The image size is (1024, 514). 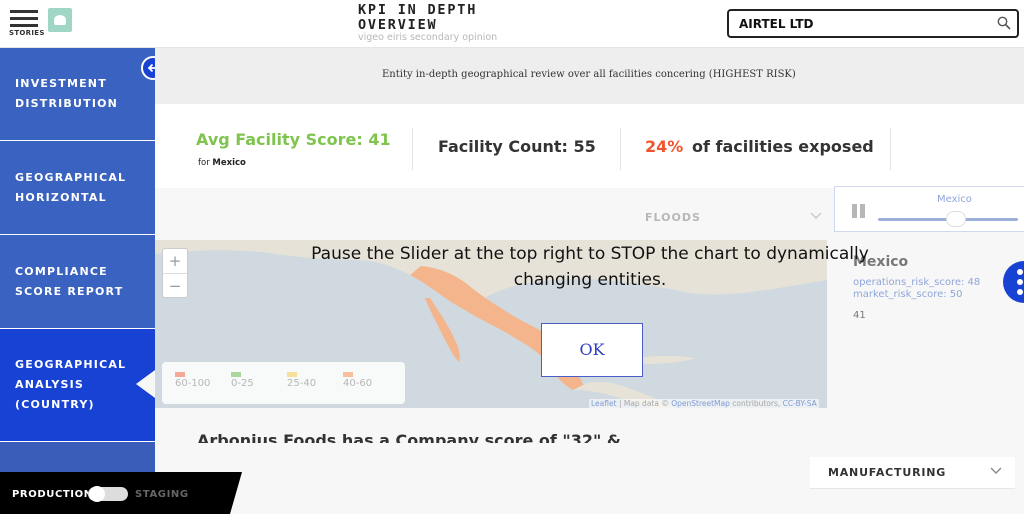 I want to click on slider-country-label: Mexico, so click(x=954, y=199).